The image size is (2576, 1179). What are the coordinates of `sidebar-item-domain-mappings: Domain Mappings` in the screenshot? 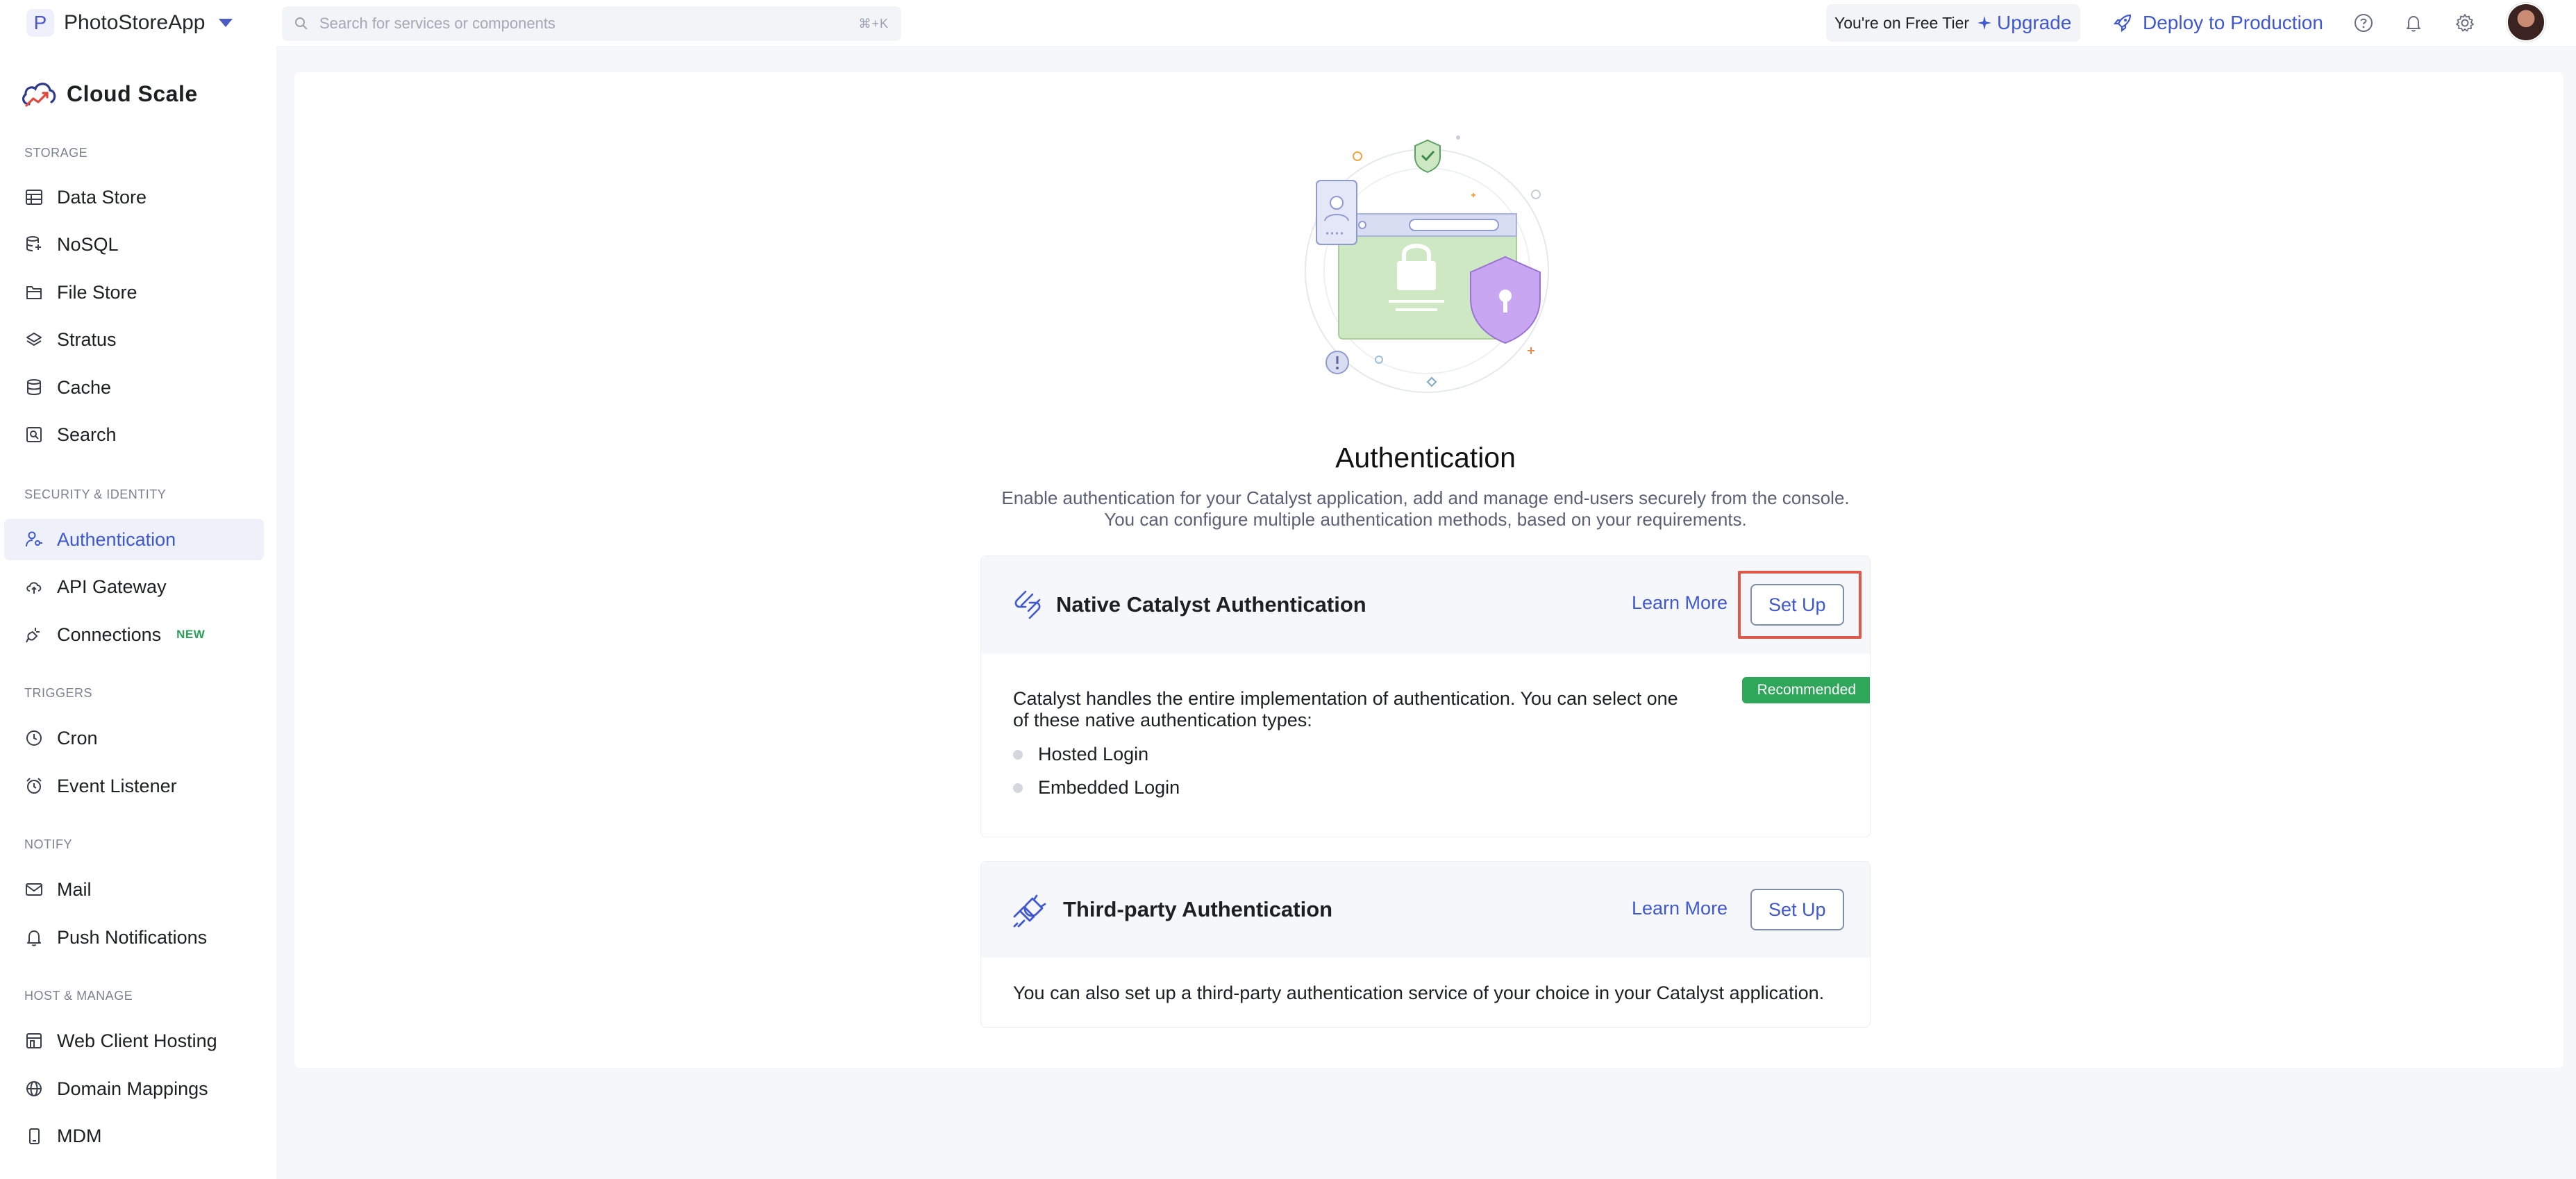 It's located at (134, 1089).